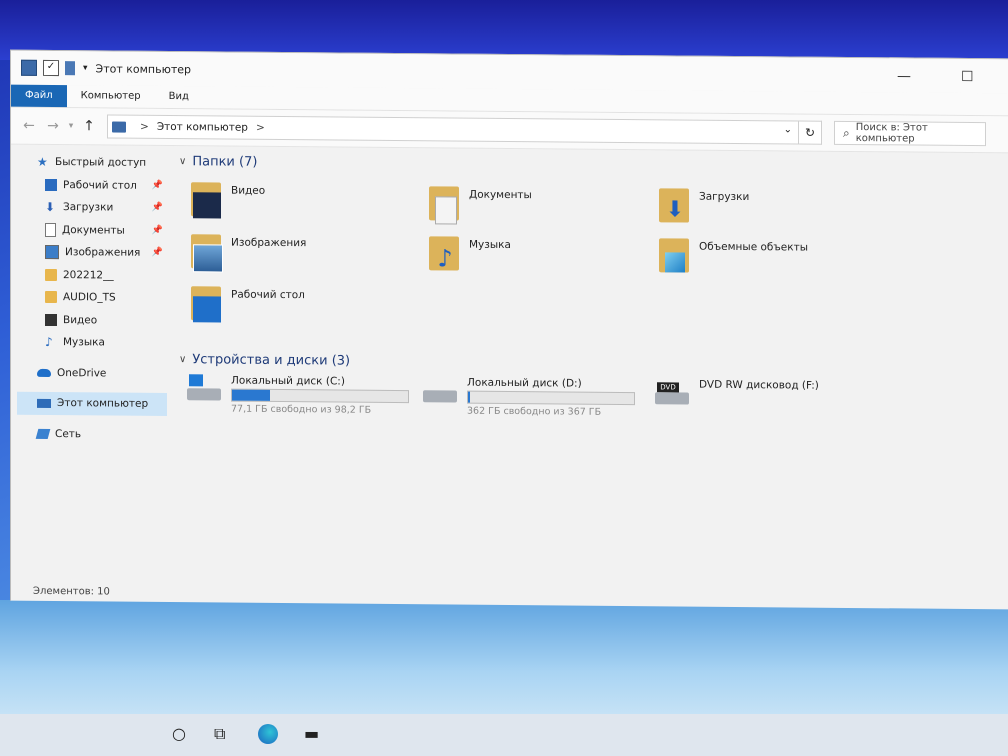  I want to click on folder-label: Объемные объекты, so click(754, 247).